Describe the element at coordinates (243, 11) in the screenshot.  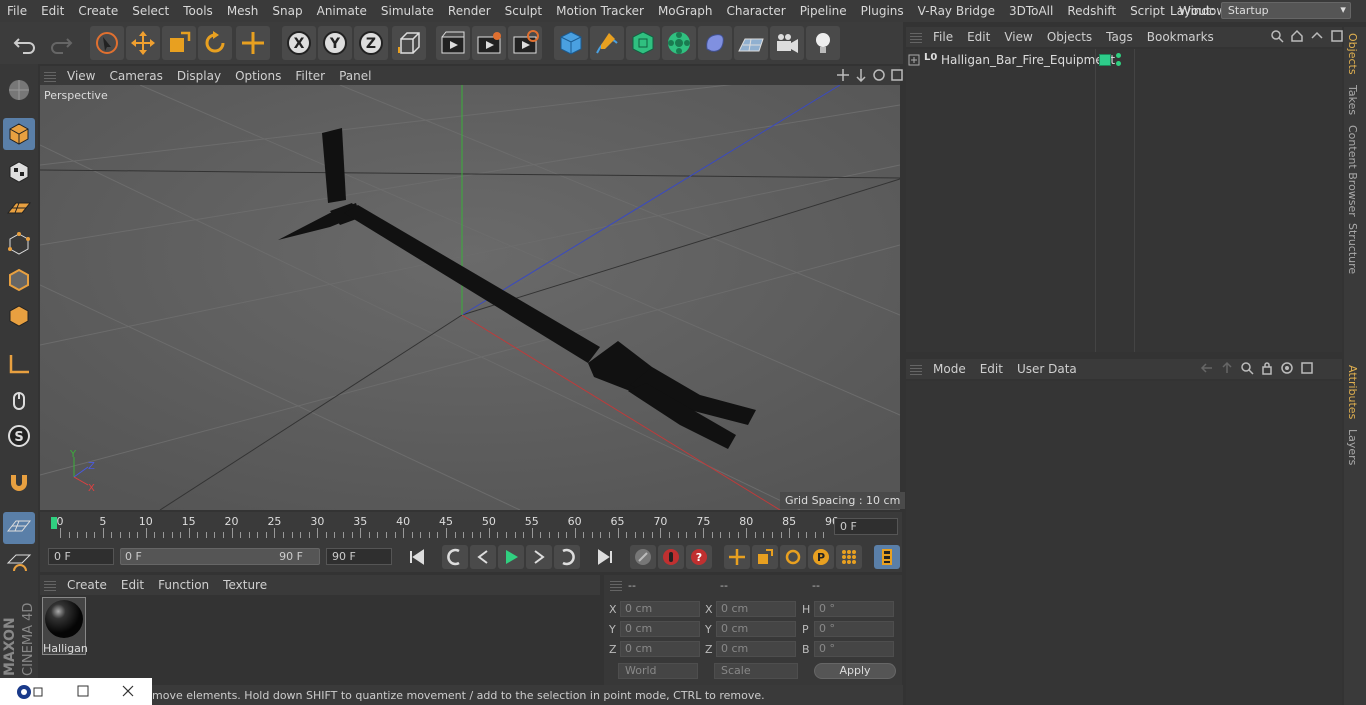
I see `menu-mesh: Mesh` at that location.